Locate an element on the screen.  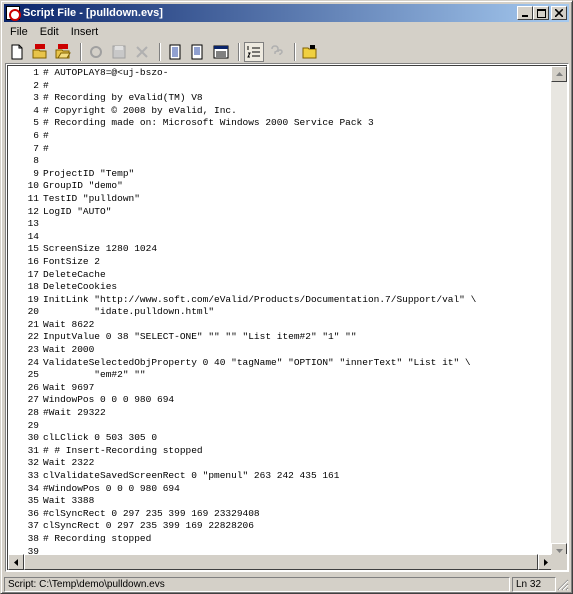
new-file-button is located at coordinates (17, 52).